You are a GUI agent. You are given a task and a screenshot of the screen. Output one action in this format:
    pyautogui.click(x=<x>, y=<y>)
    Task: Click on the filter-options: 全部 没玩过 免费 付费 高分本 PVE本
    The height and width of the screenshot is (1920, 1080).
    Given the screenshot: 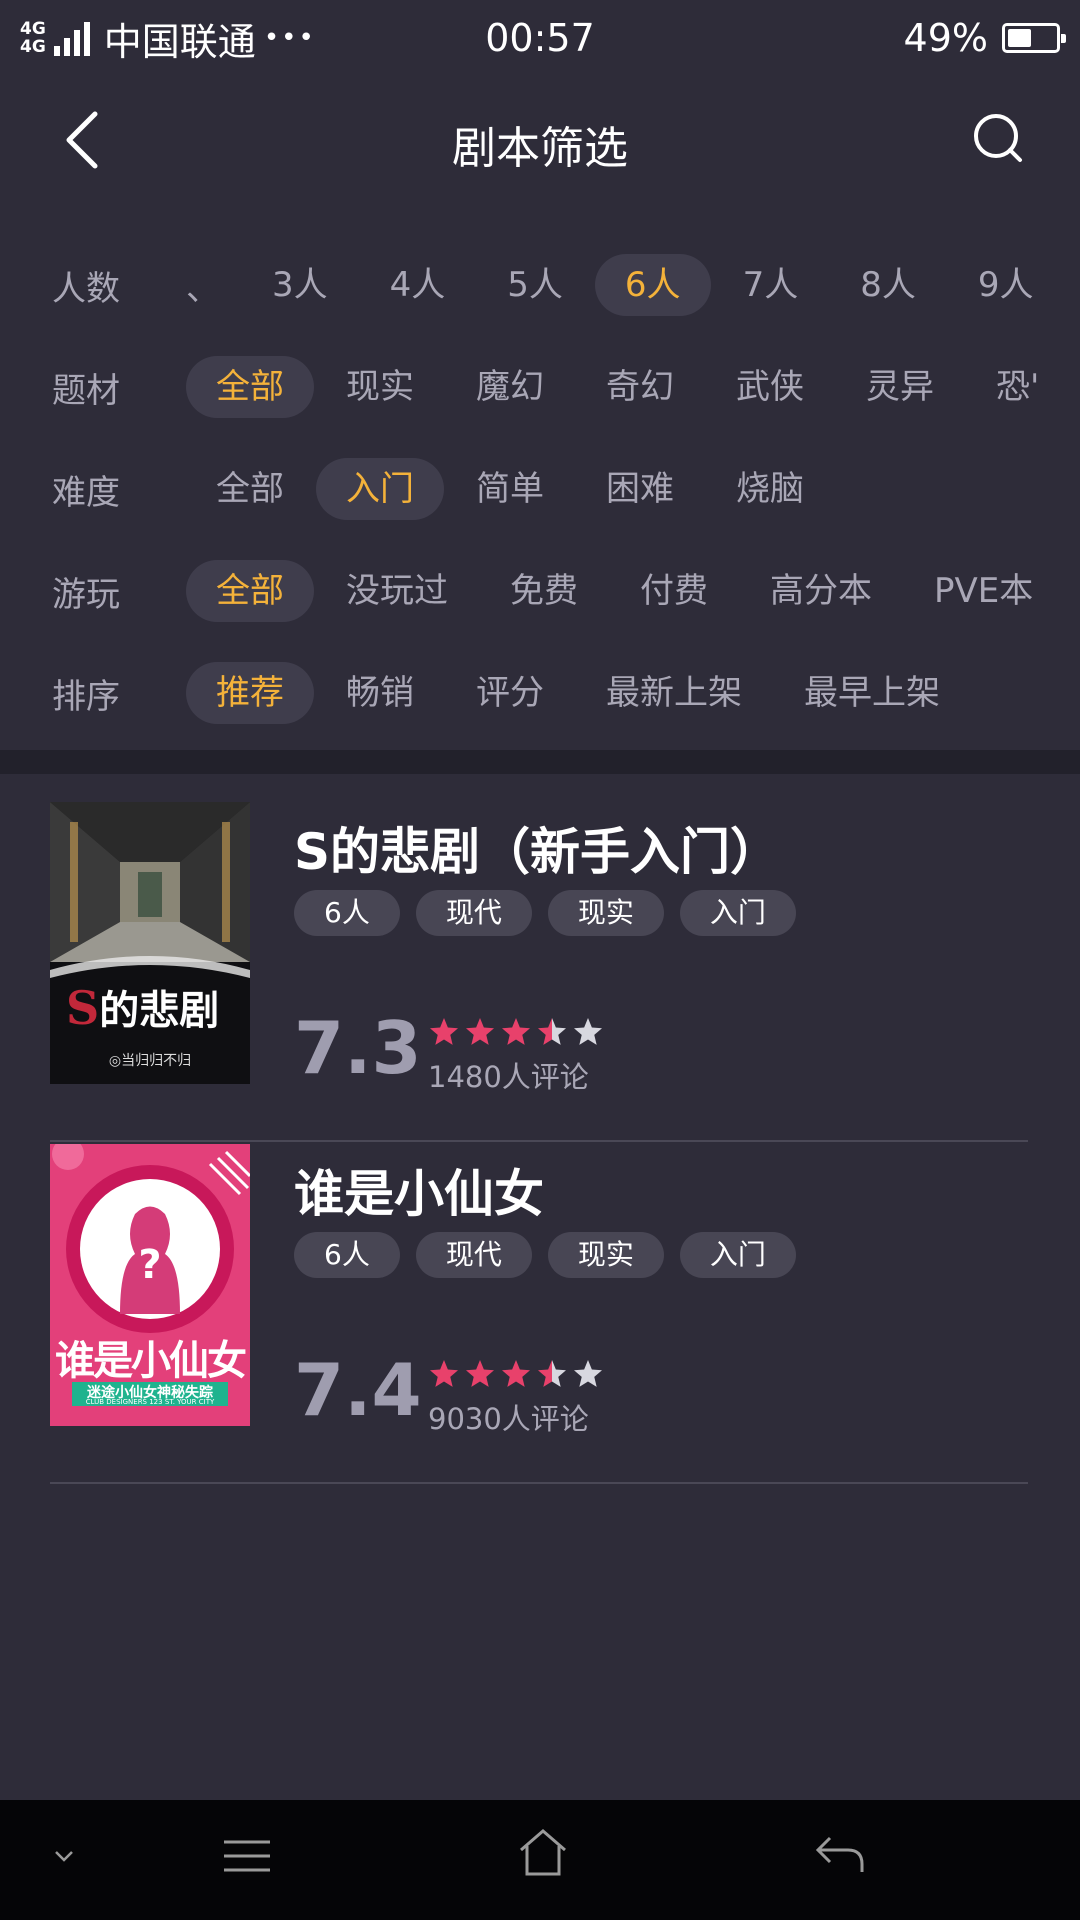 What is the action you would take?
    pyautogui.click(x=618, y=591)
    